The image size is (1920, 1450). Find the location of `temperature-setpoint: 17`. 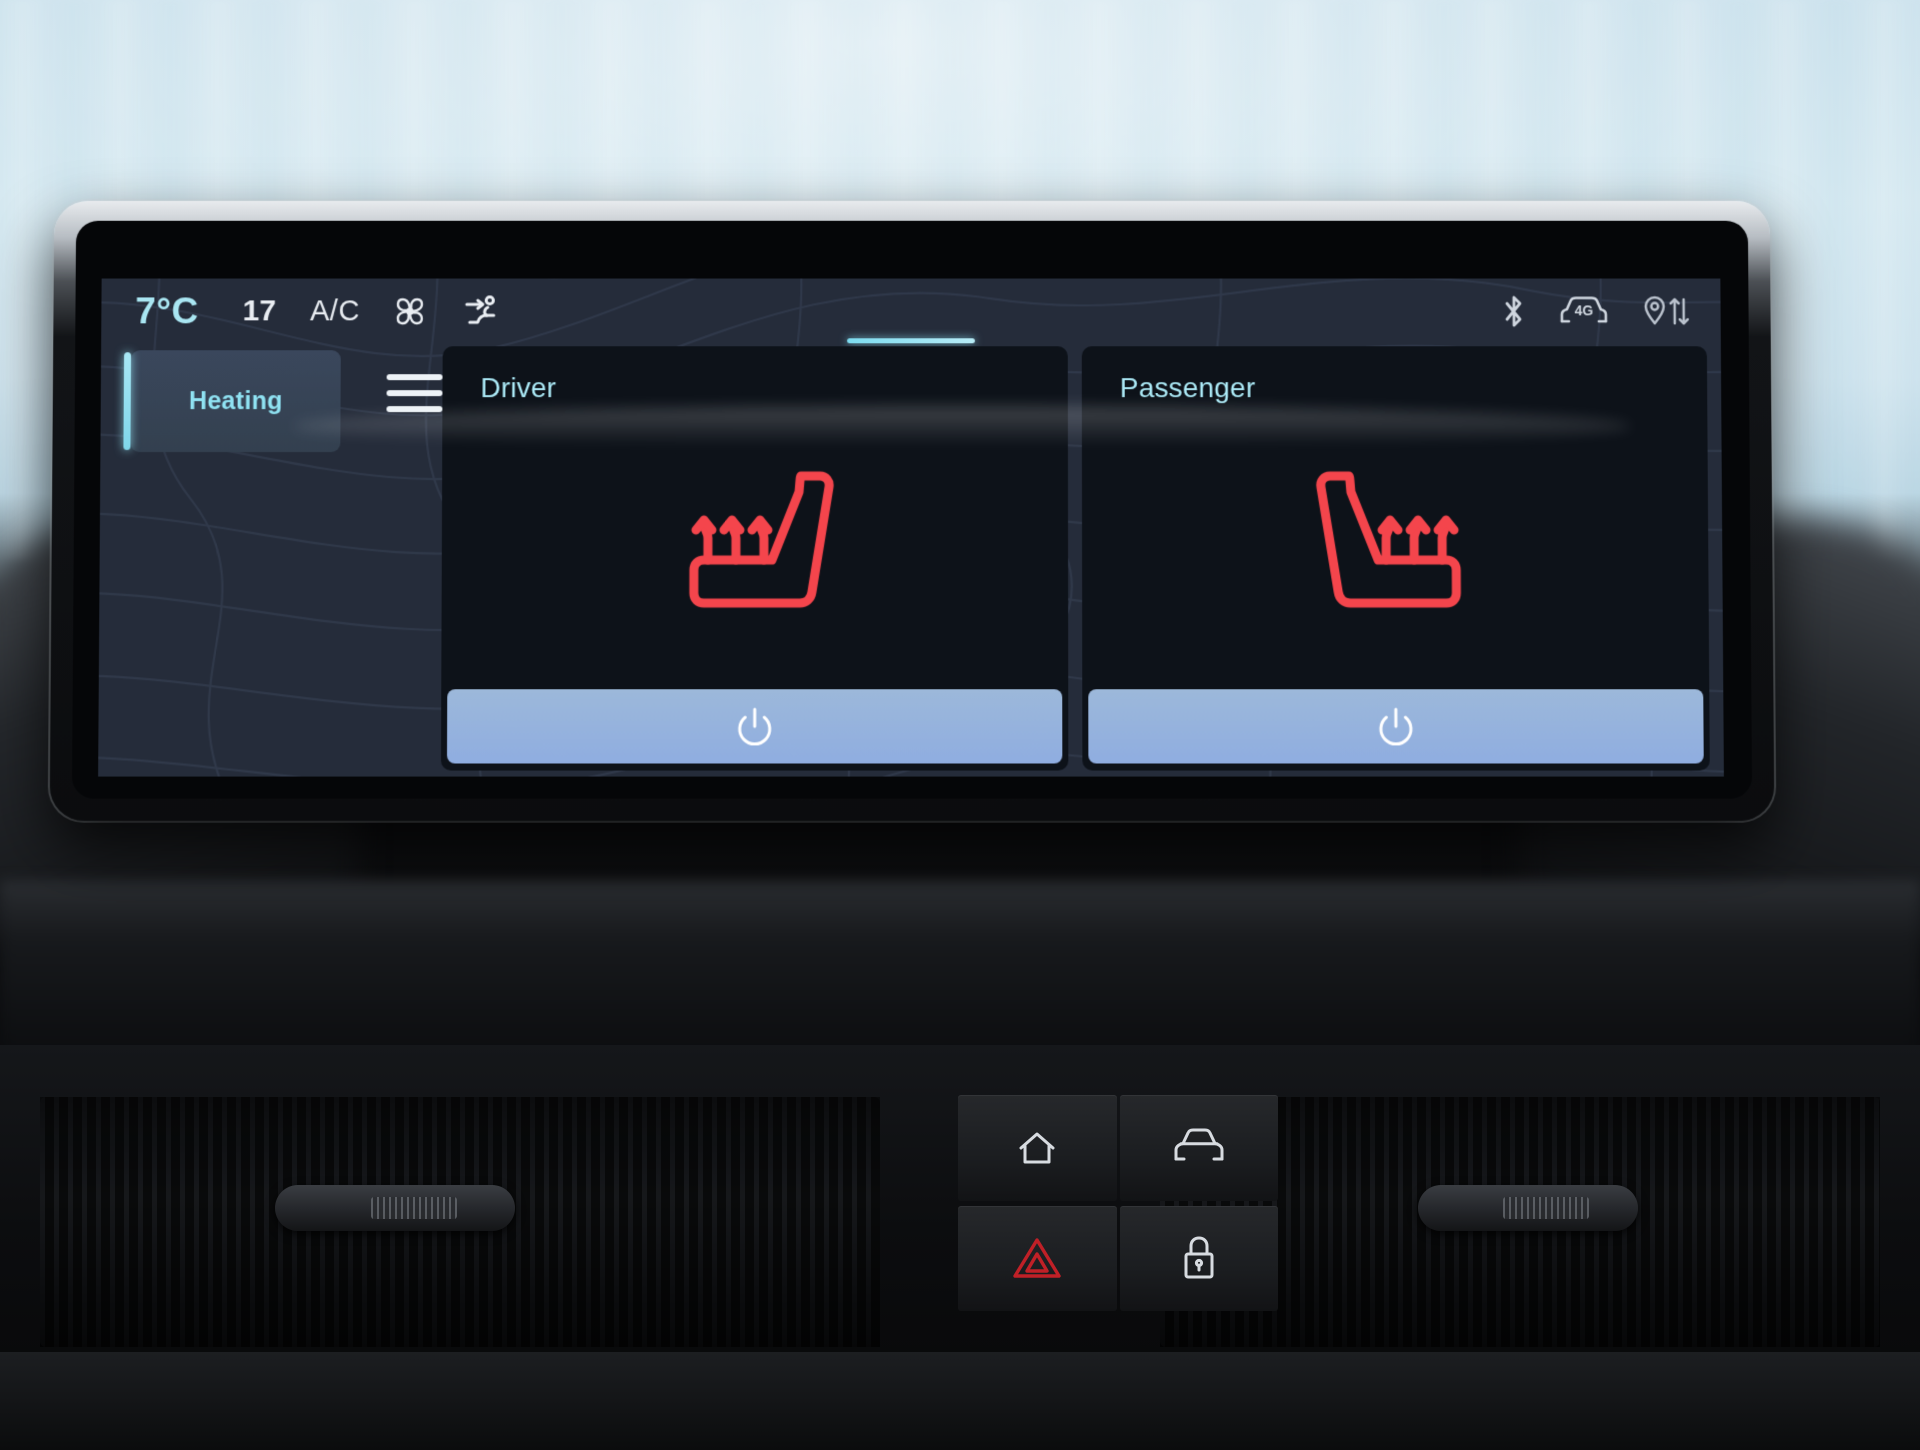

temperature-setpoint: 17 is located at coordinates (260, 311).